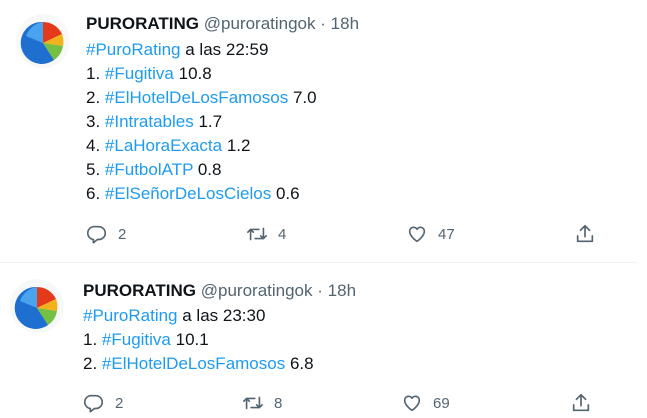 The image size is (647, 418). Describe the element at coordinates (278, 403) in the screenshot. I see `retweet-count: 8` at that location.